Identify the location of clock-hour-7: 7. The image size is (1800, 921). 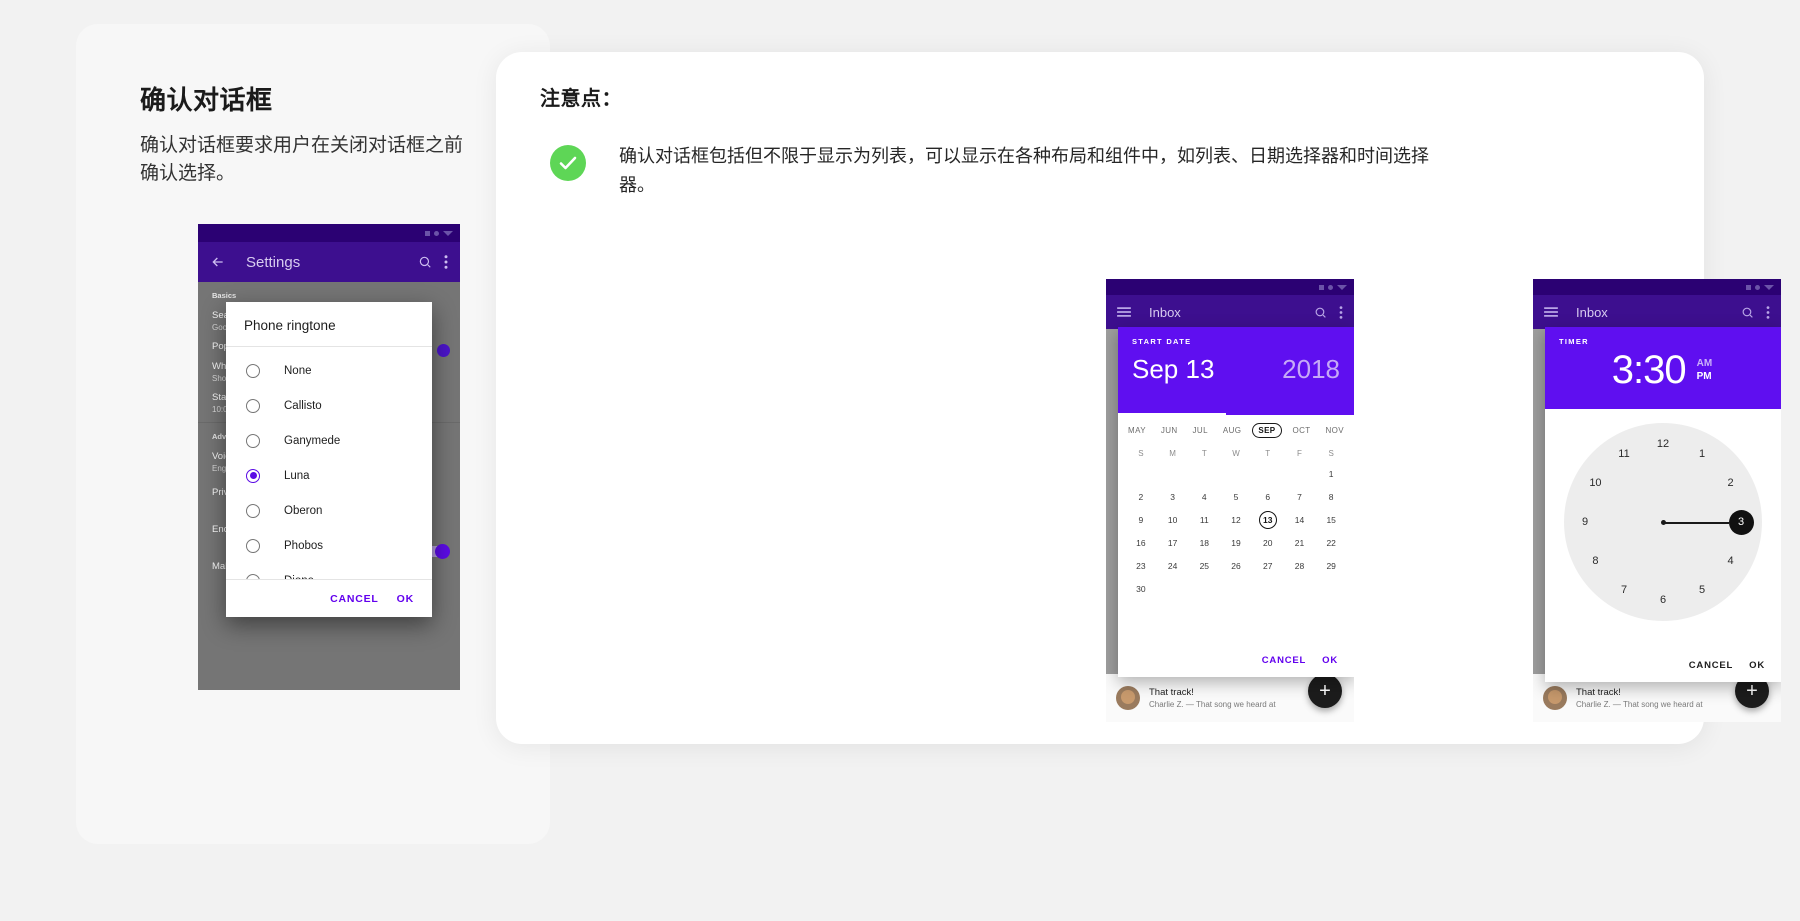
(1624, 590).